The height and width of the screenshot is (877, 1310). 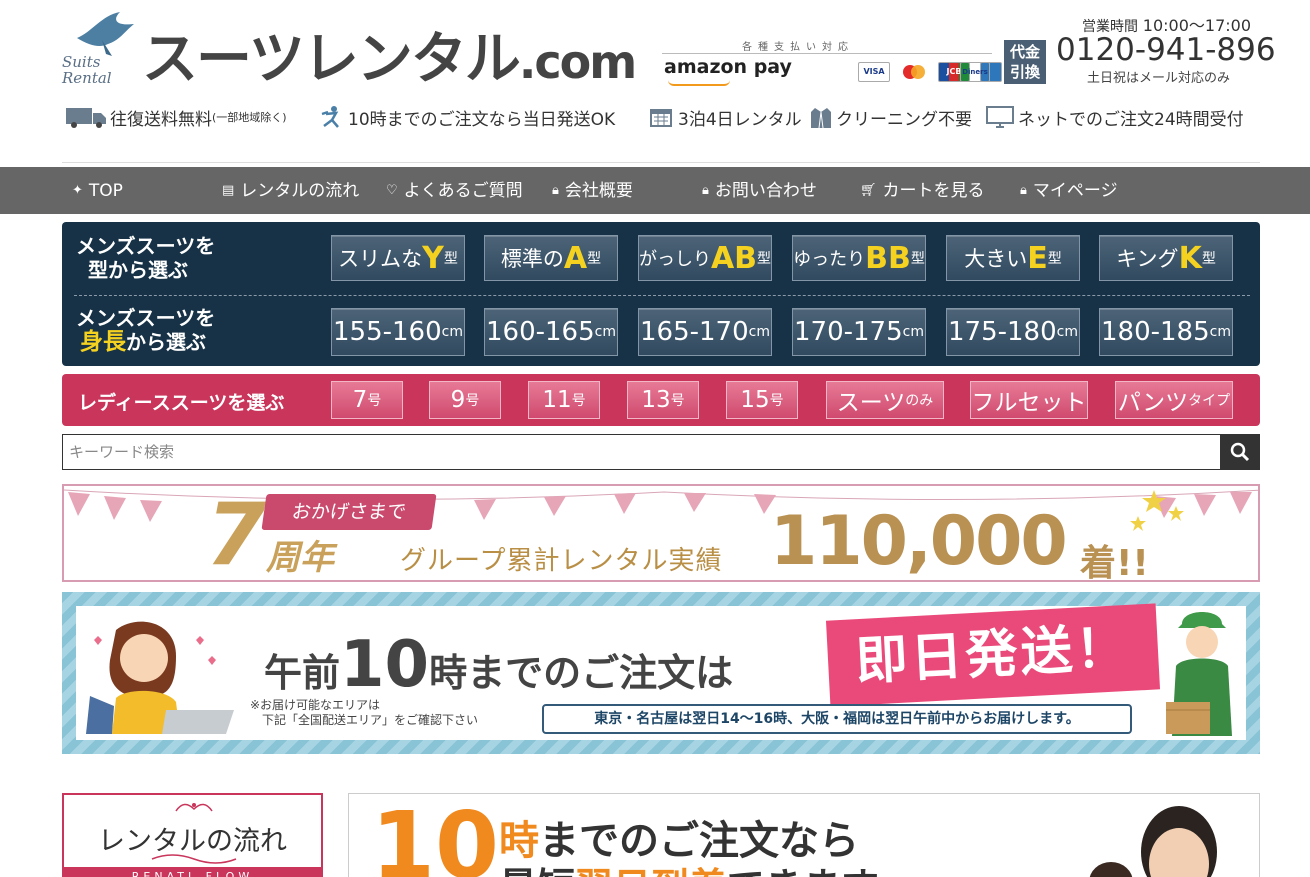 What do you see at coordinates (228, 190) in the screenshot?
I see `document-icon: ▤` at bounding box center [228, 190].